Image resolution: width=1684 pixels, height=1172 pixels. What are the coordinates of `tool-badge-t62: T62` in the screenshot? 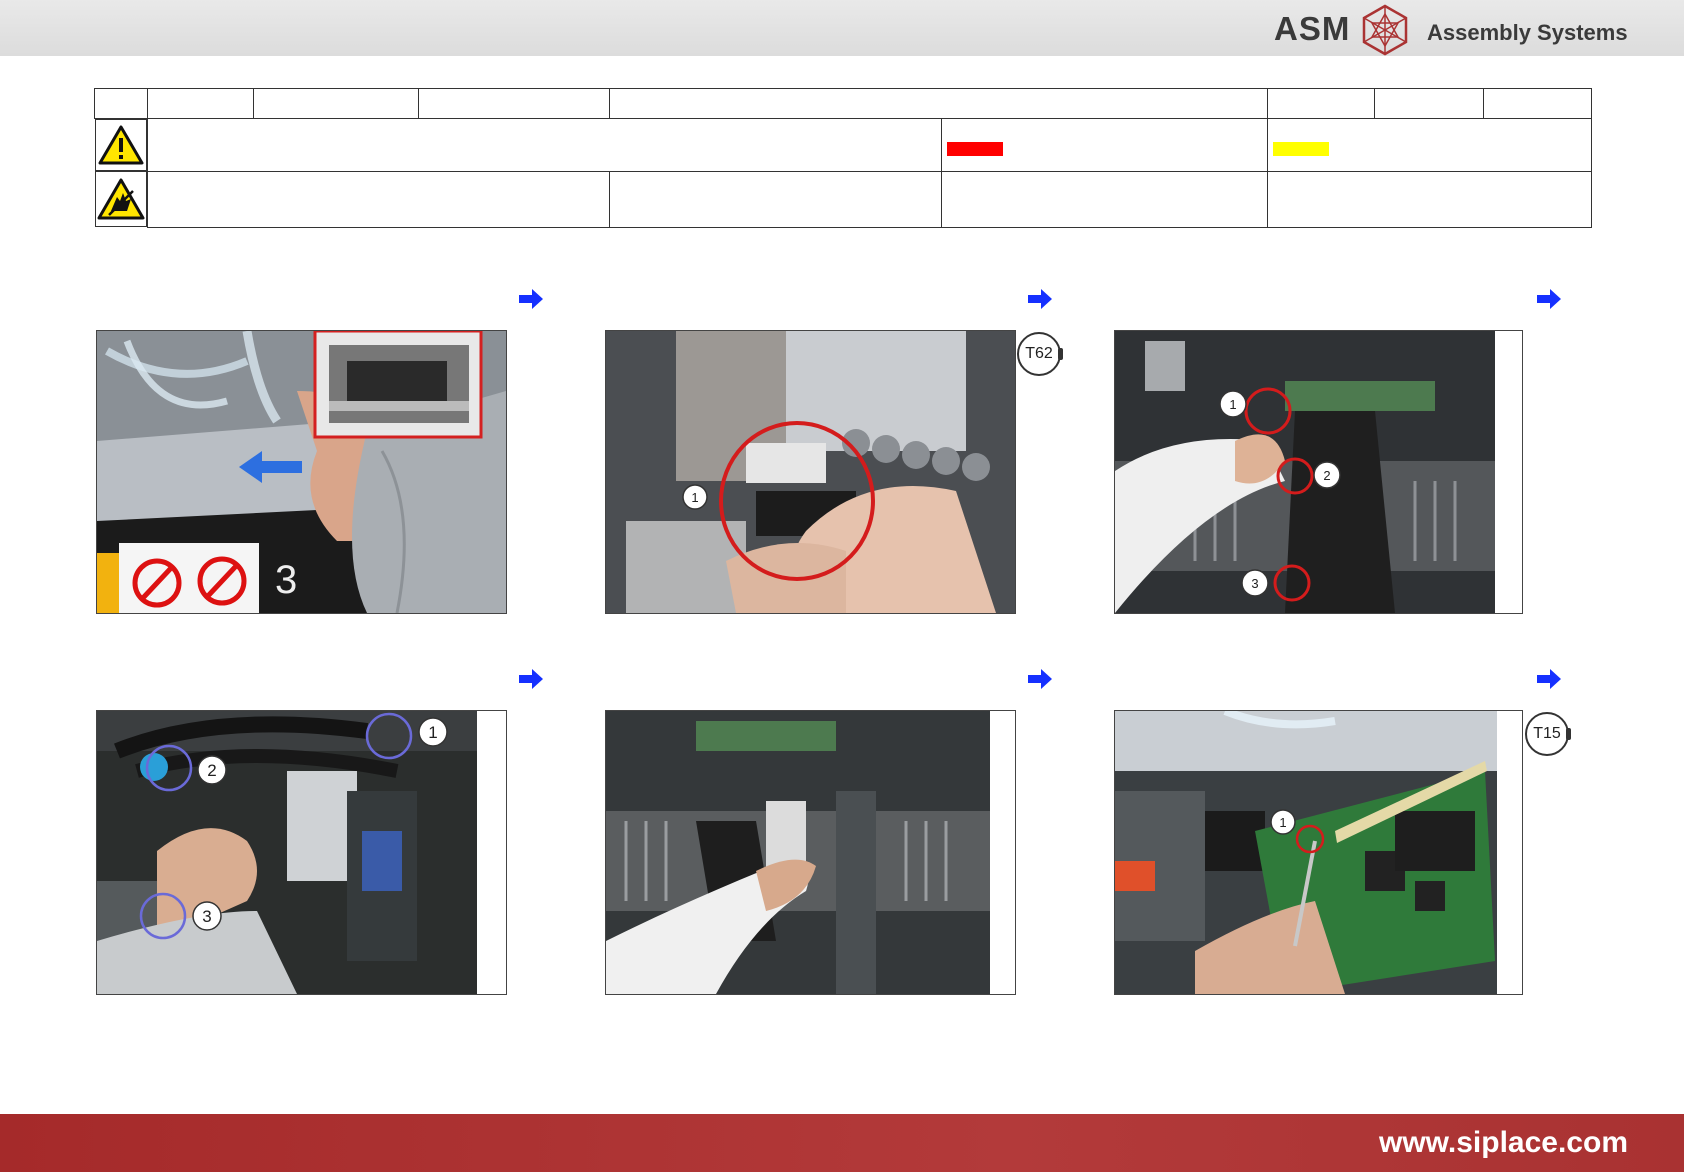 It's located at (1040, 354).